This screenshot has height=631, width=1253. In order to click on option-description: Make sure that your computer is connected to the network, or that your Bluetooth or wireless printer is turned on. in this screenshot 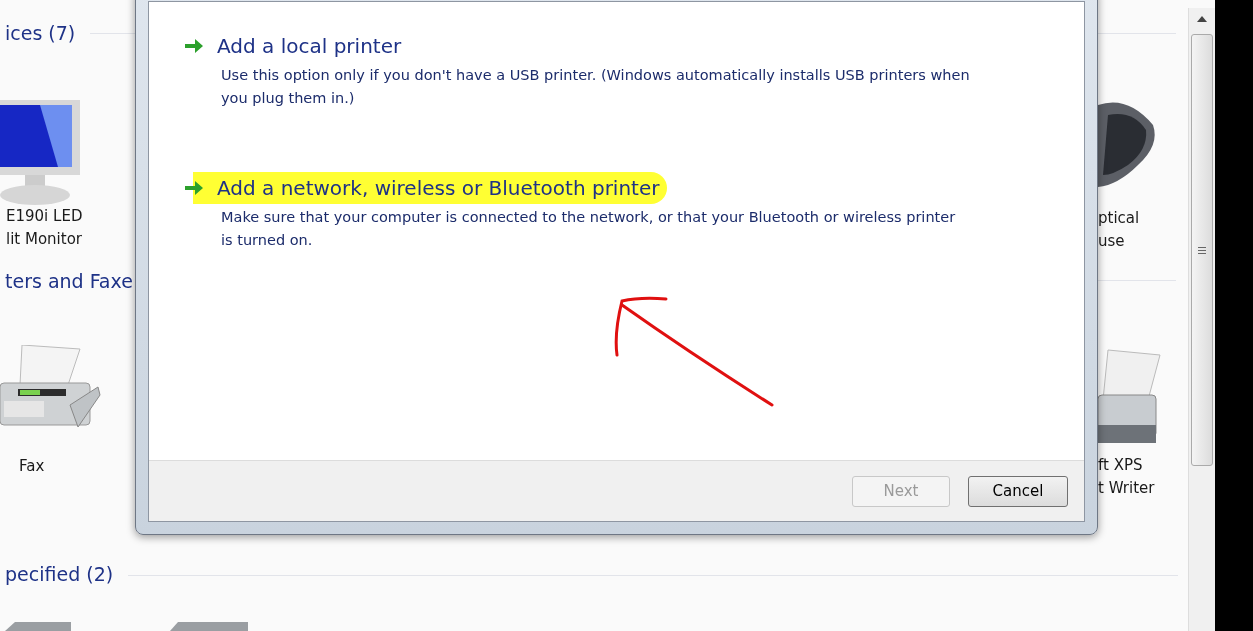, I will do `click(589, 229)`.